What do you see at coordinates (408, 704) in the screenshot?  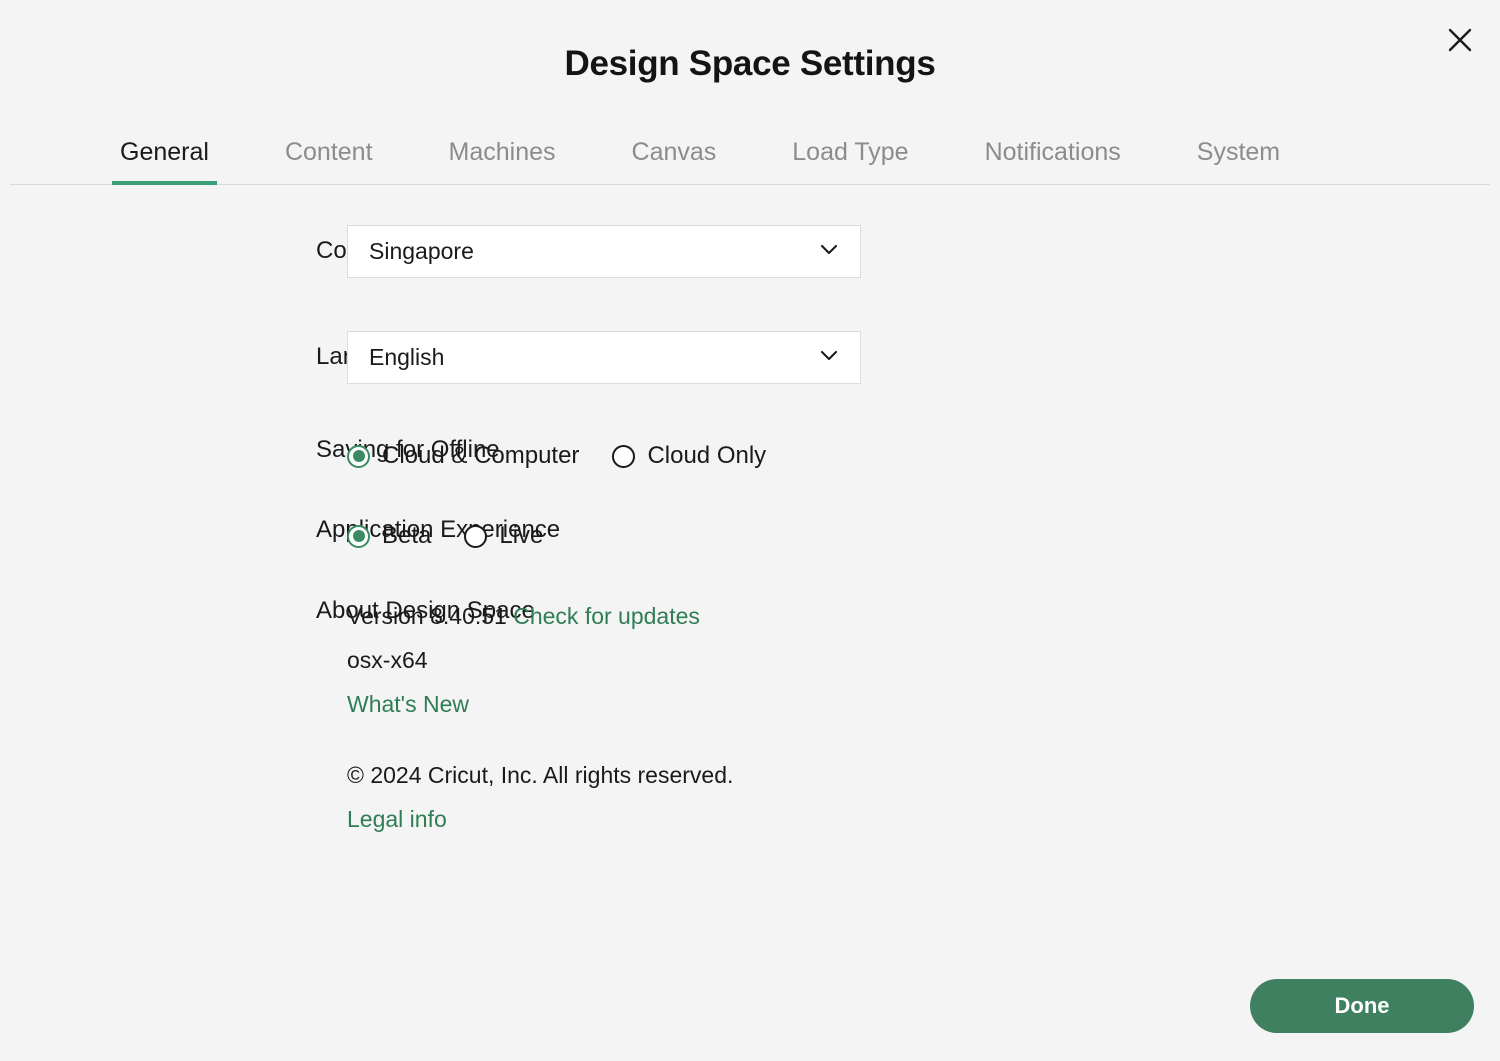 I see `whats-new-link: What's New` at bounding box center [408, 704].